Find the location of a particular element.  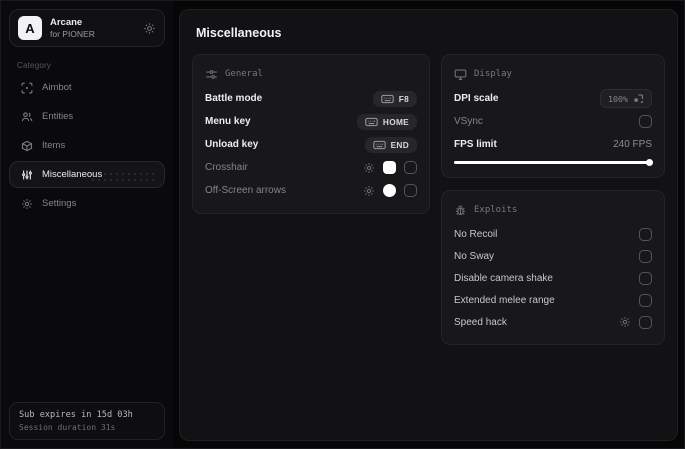

sidebar-item-label: Aimbot is located at coordinates (57, 87).